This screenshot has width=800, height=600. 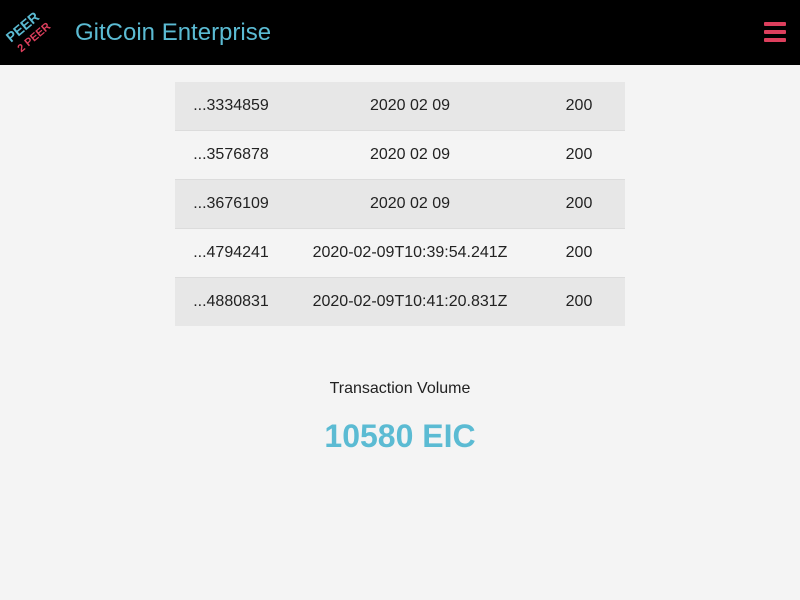 What do you see at coordinates (29, 33) in the screenshot?
I see `peer-2-peer-logo: PEER 2 PEER` at bounding box center [29, 33].